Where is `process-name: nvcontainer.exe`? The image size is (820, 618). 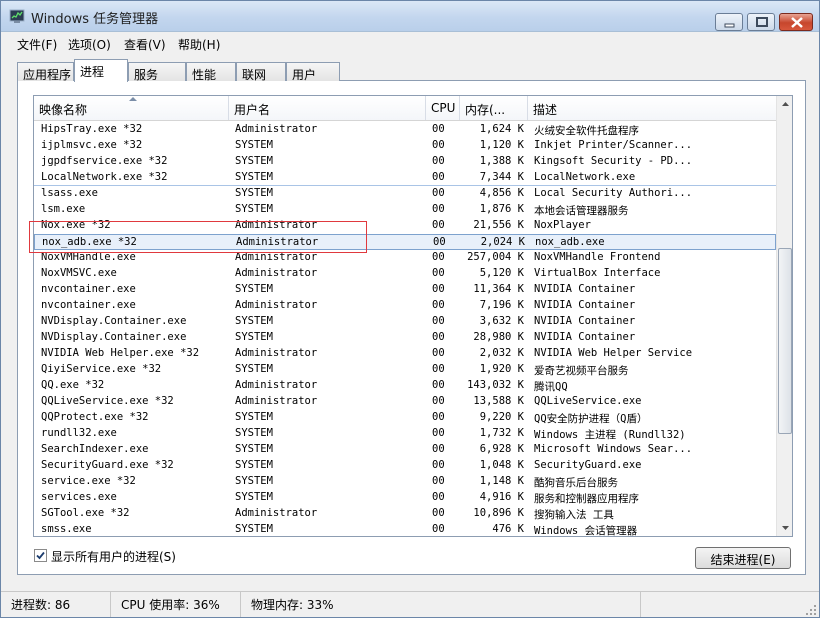 process-name: nvcontainer.exe is located at coordinates (88, 289).